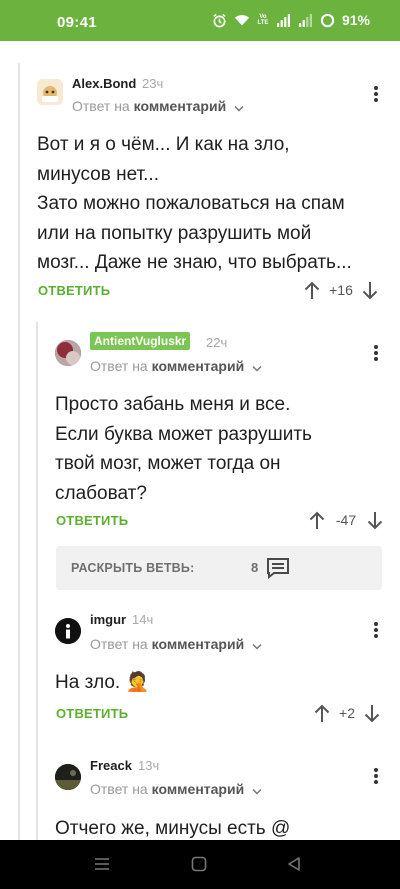 The height and width of the screenshot is (889, 400). What do you see at coordinates (278, 570) in the screenshot?
I see `comments-icon` at bounding box center [278, 570].